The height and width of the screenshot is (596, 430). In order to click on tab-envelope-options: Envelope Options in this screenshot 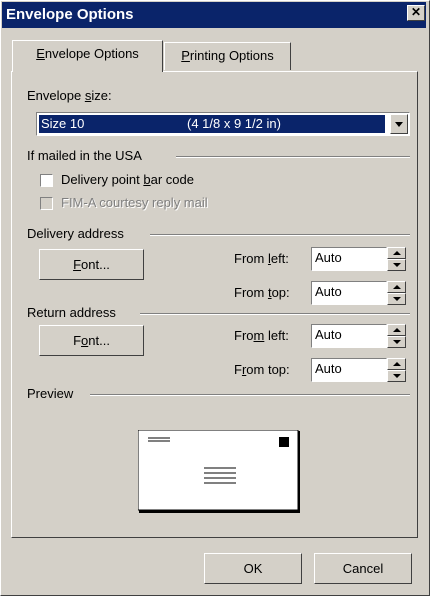, I will do `click(87, 56)`.